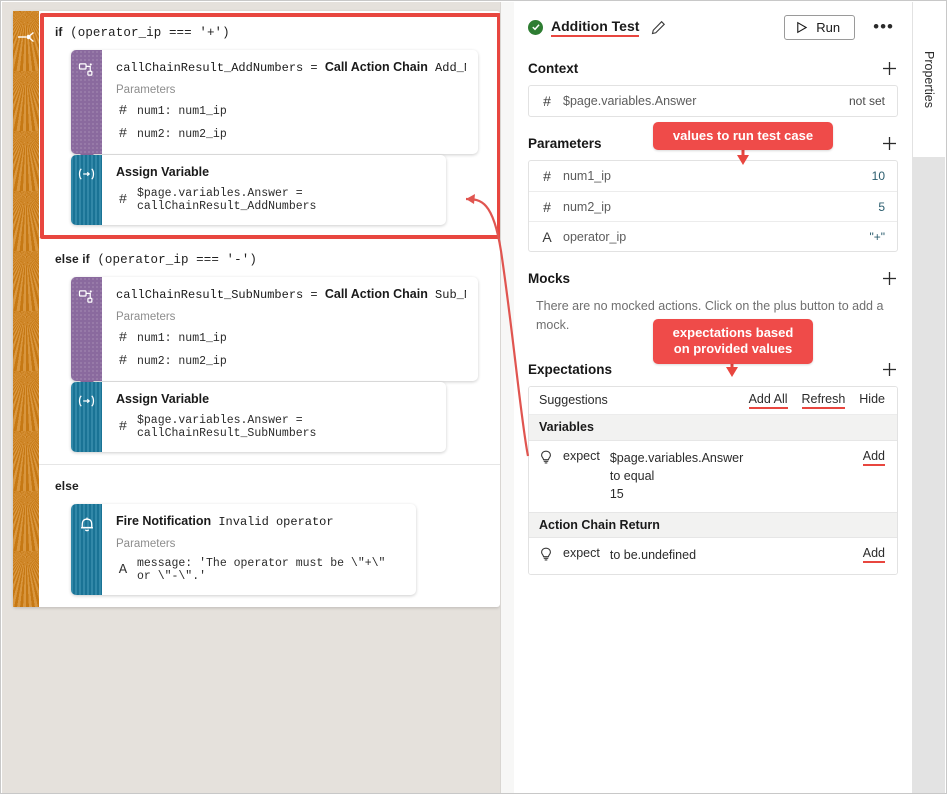 Image resolution: width=947 pixels, height=794 pixels. What do you see at coordinates (59, 32) in the screenshot?
I see `branch-keyword: if` at bounding box center [59, 32].